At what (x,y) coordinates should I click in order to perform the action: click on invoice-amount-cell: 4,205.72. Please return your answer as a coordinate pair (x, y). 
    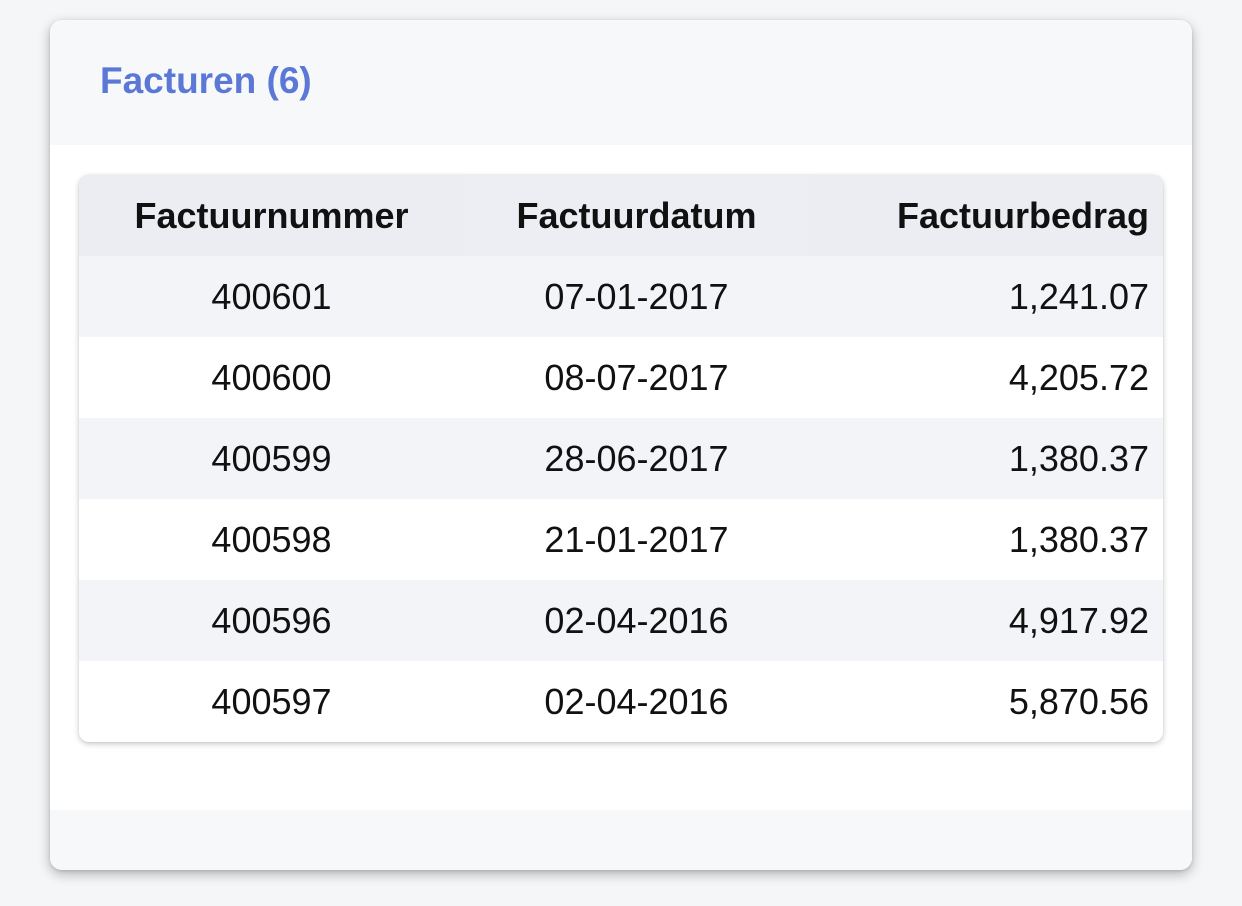
    Looking at the image, I should click on (986, 377).